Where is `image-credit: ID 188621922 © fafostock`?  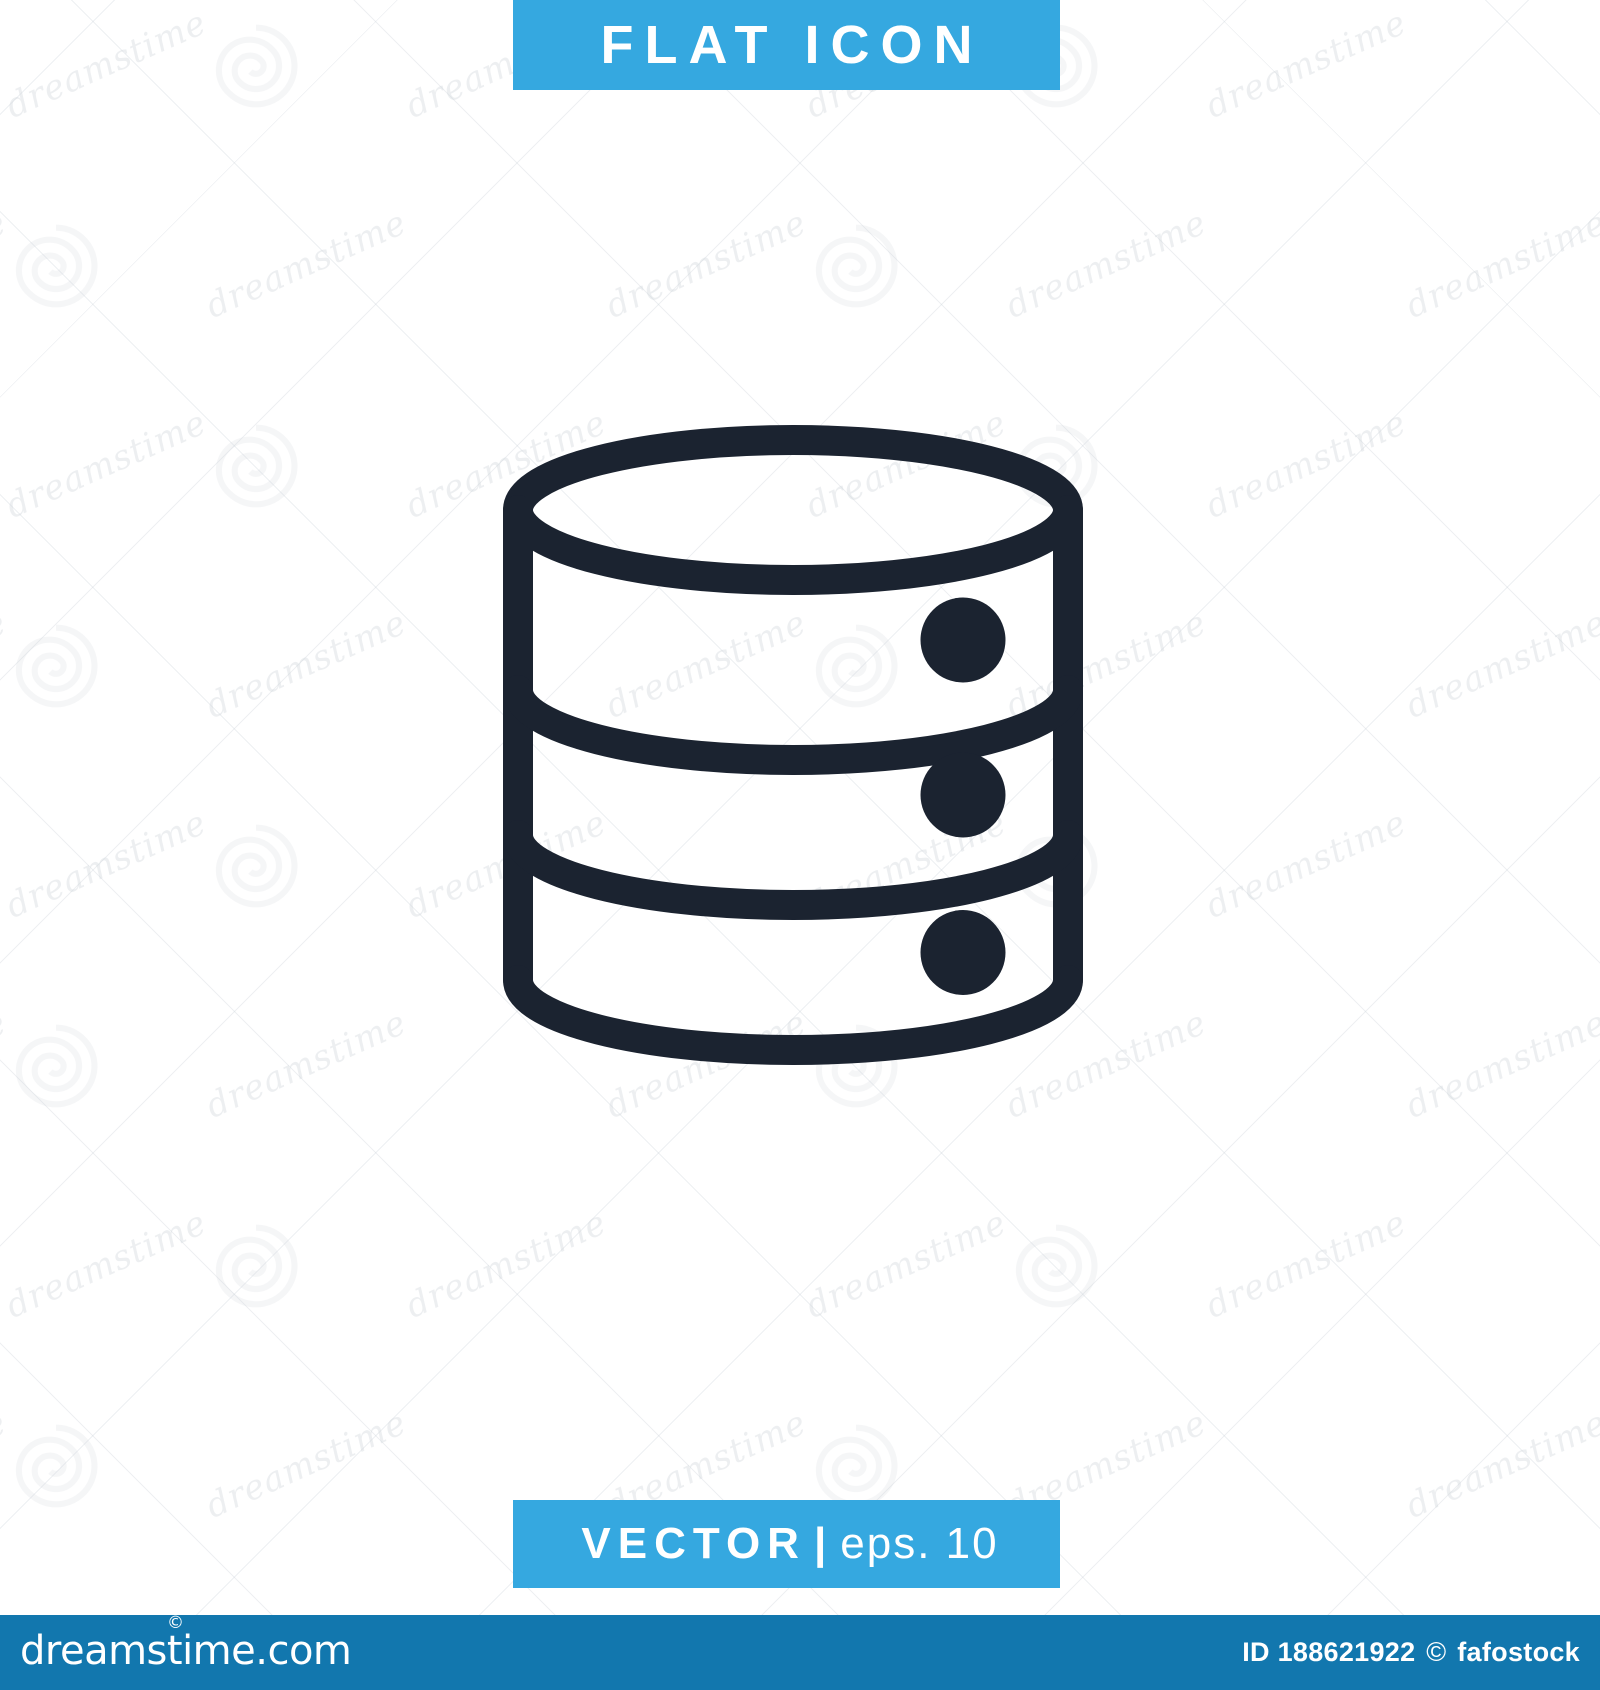 image-credit: ID 188621922 © fafostock is located at coordinates (1411, 1652).